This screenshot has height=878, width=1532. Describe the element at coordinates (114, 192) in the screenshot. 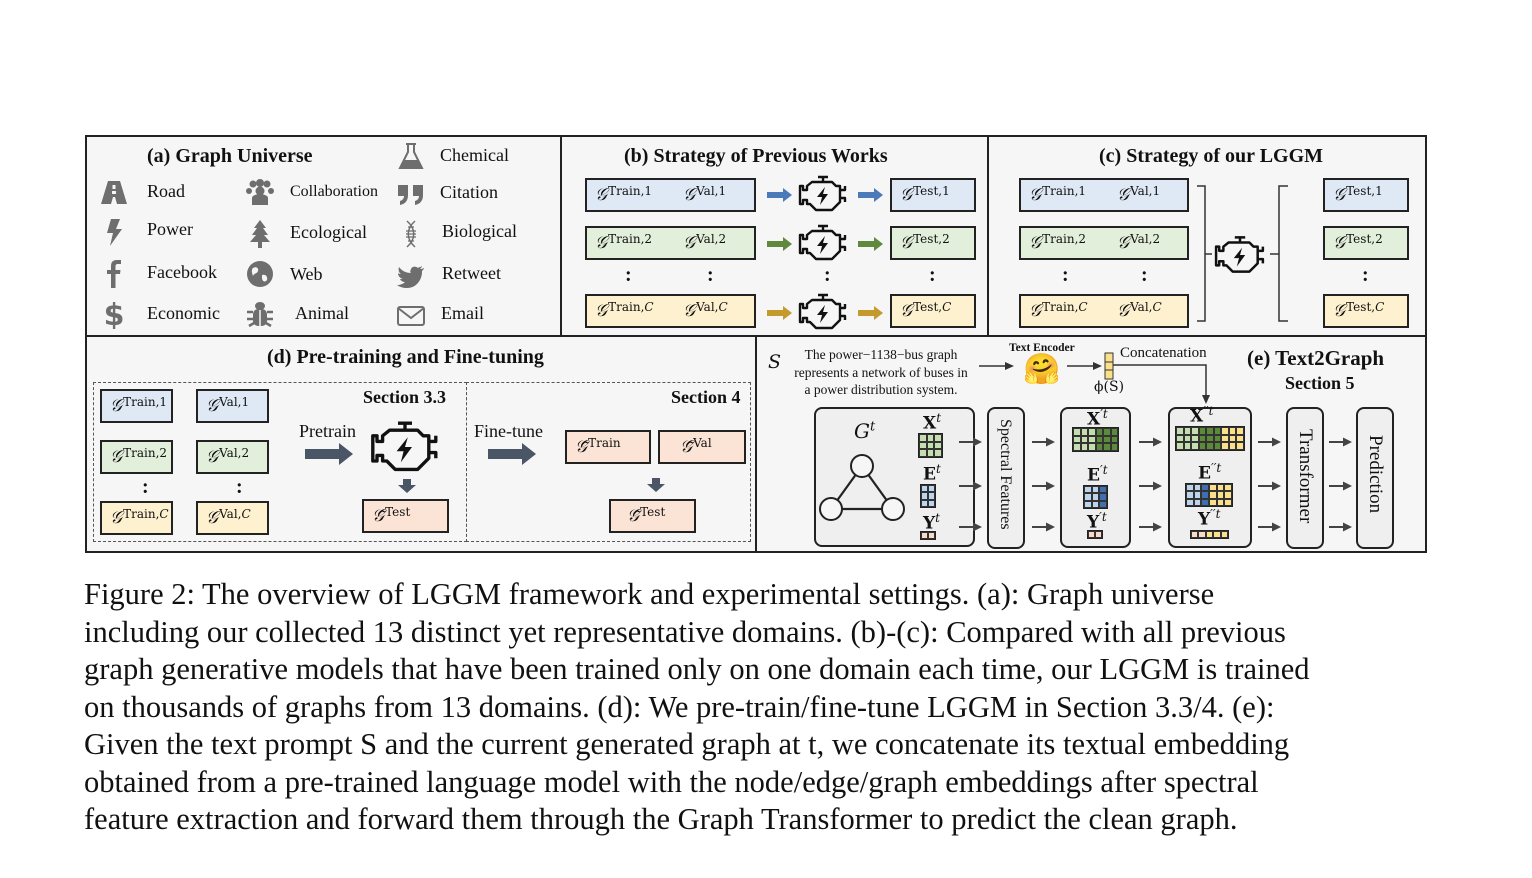

I see `road-icon` at that location.